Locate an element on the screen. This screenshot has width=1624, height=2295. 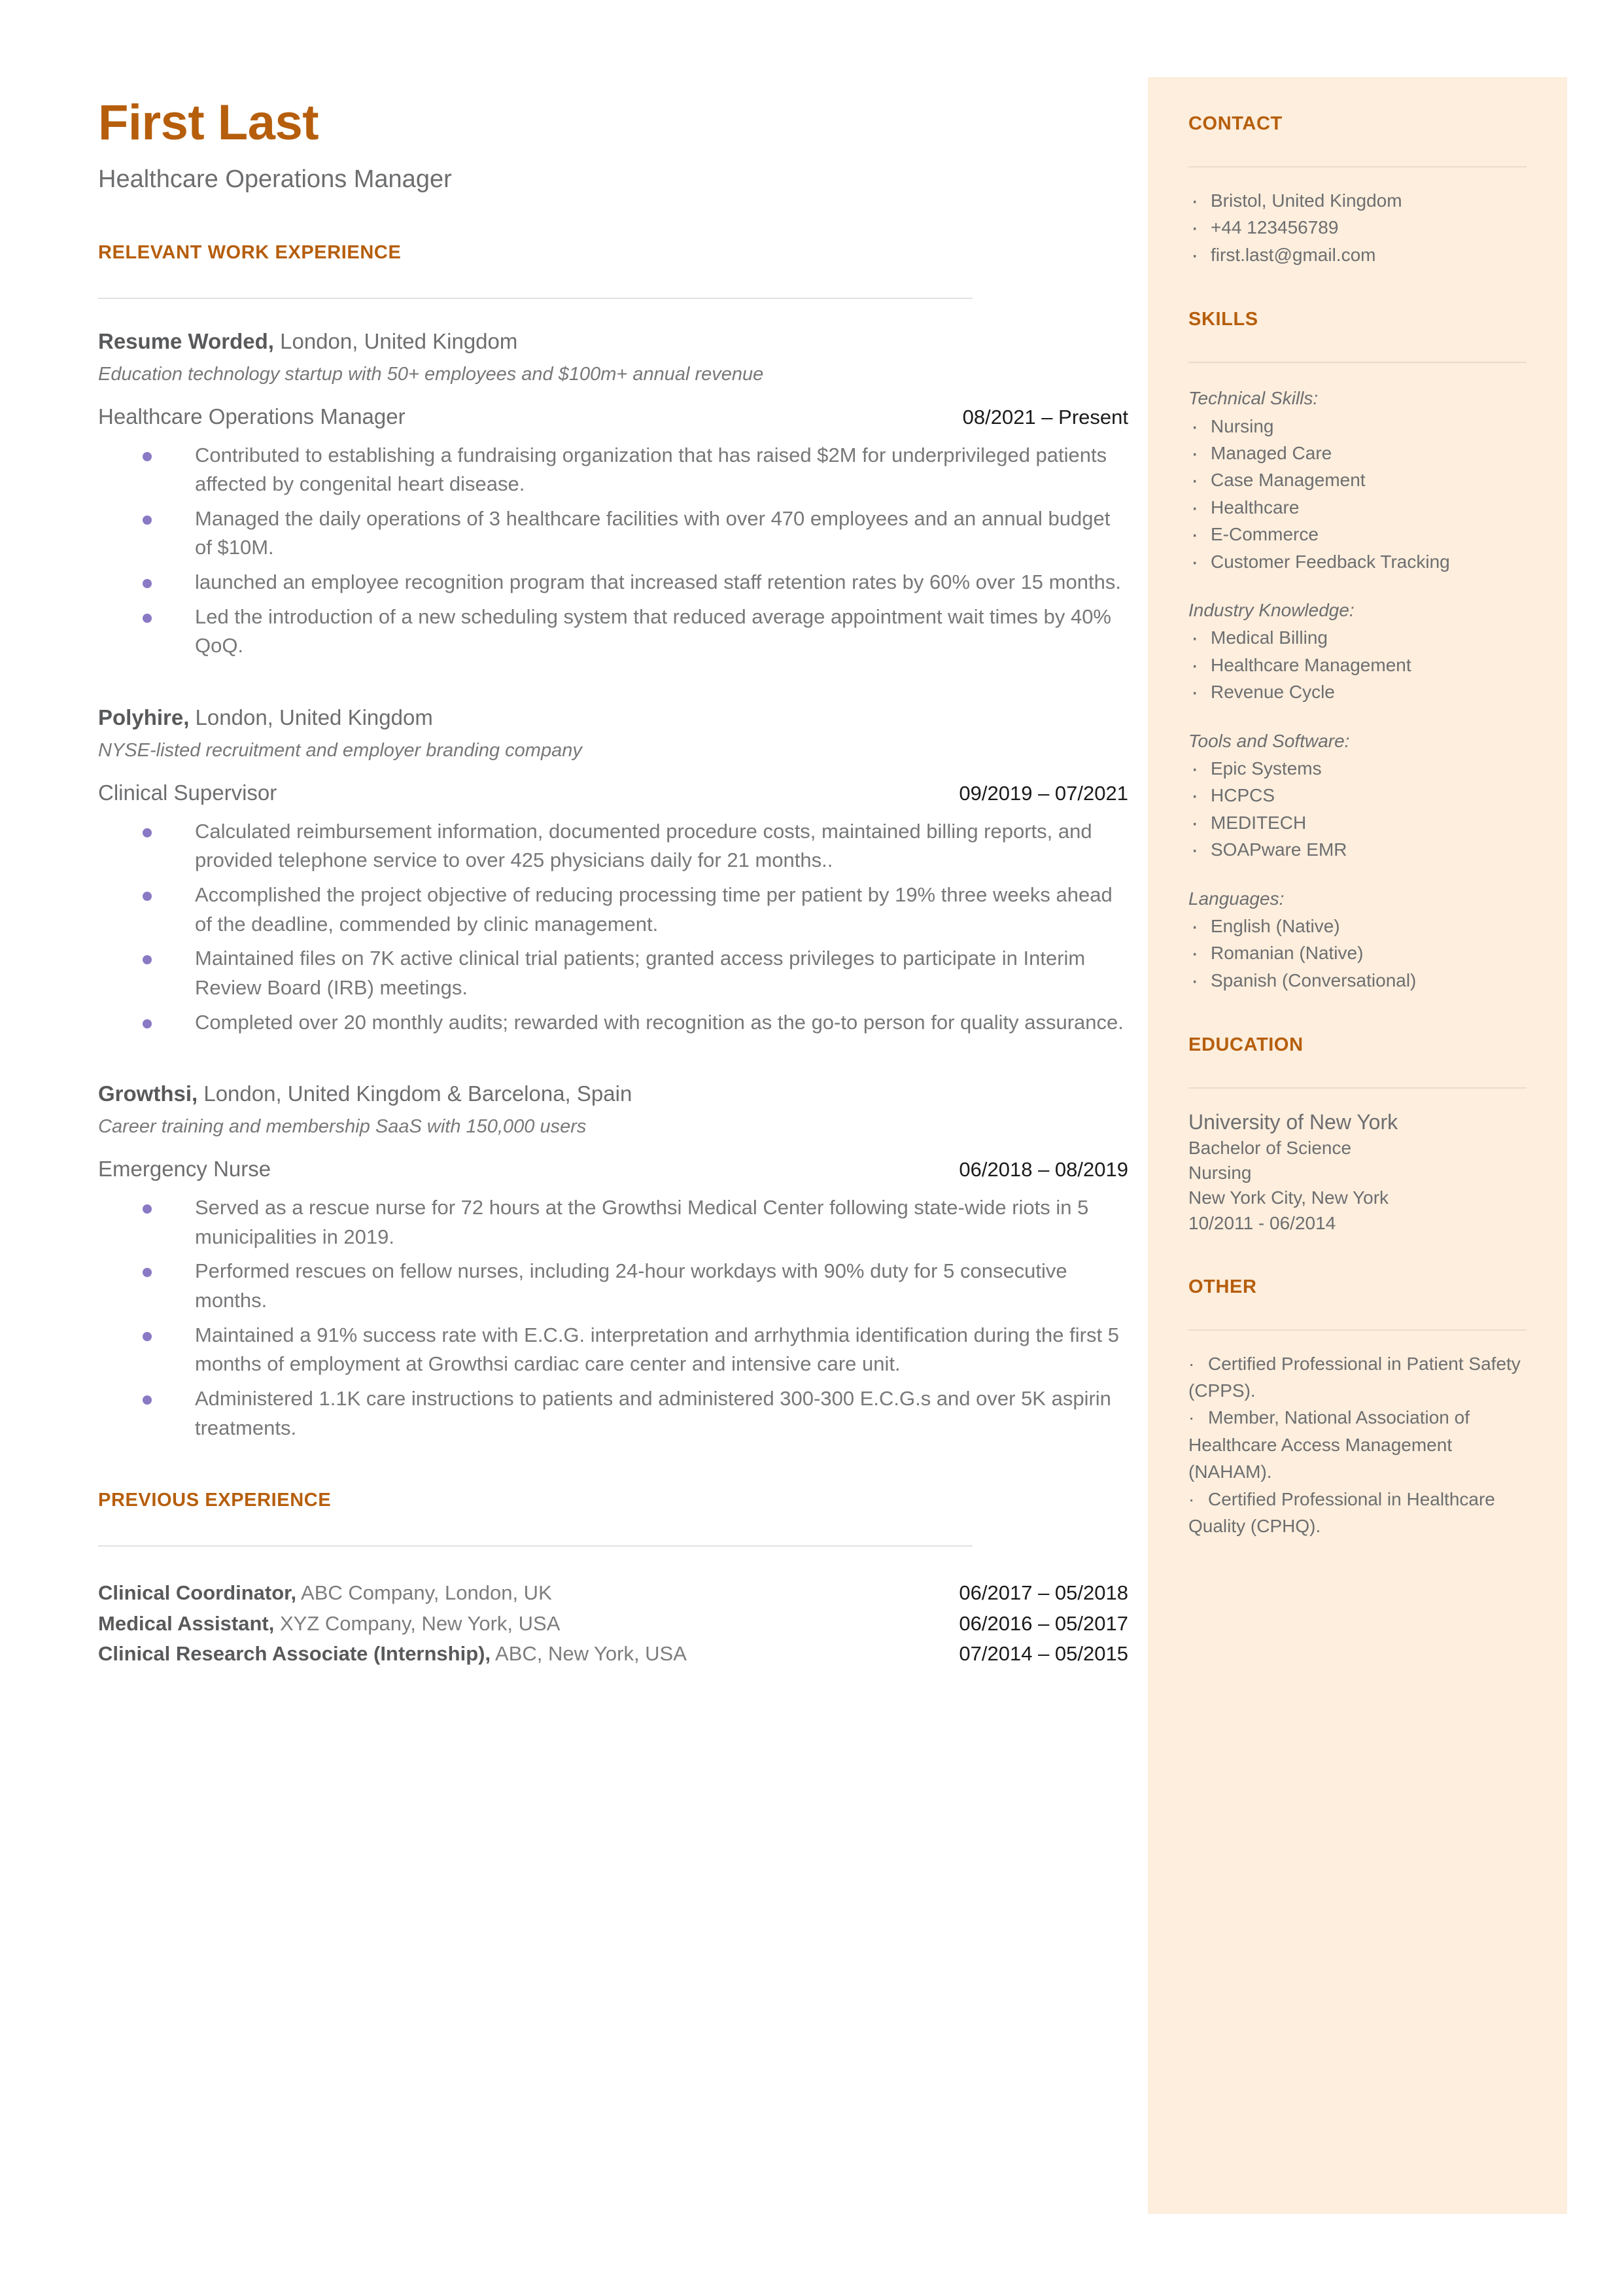
previous-role-dates: 07/2014 – 05/2015 is located at coordinates (1043, 1654).